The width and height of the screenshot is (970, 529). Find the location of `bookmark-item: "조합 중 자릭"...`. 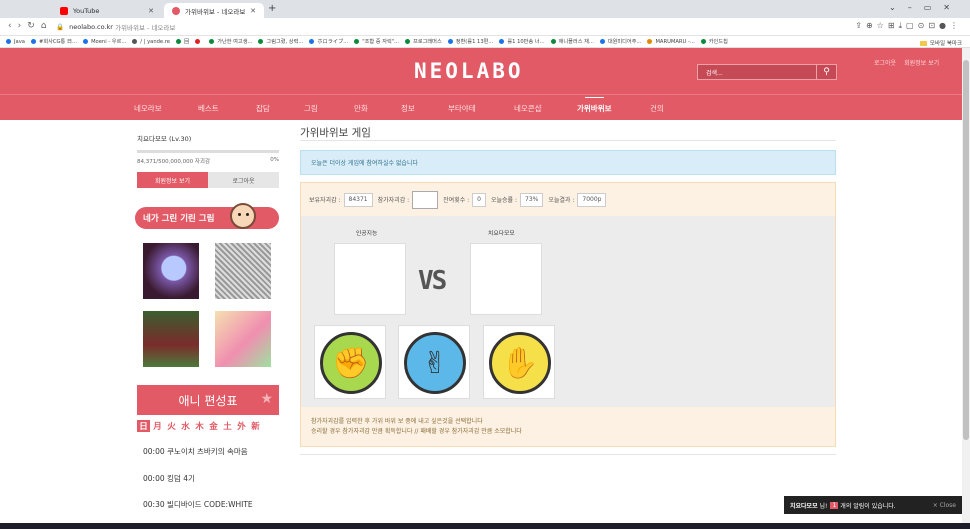

bookmark-item: "조합 중 자릭"... is located at coordinates (376, 41).